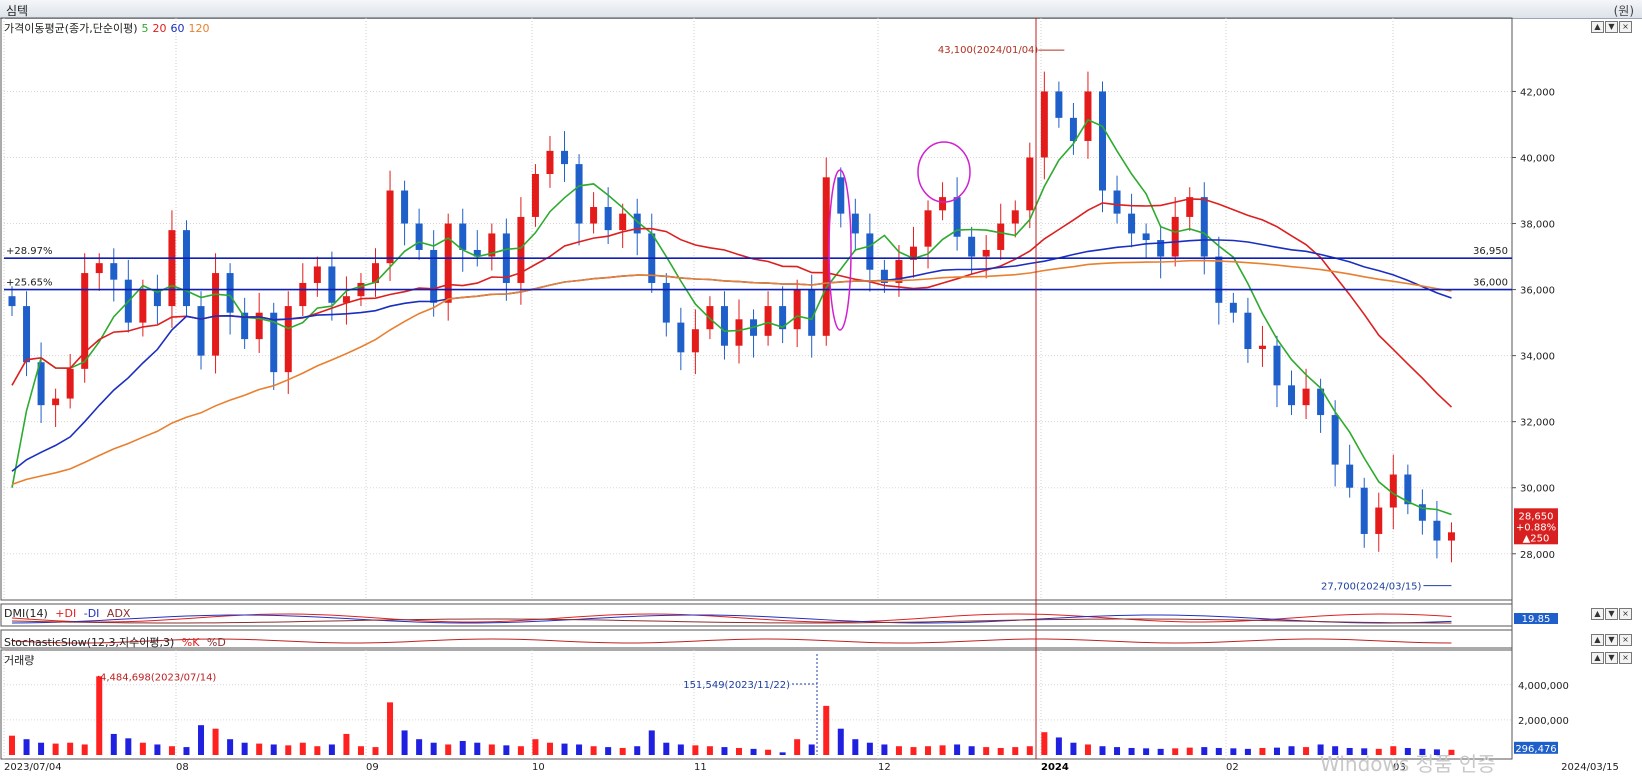  What do you see at coordinates (1537, 489) in the screenshot?
I see `price-axis-label: 30,000` at bounding box center [1537, 489].